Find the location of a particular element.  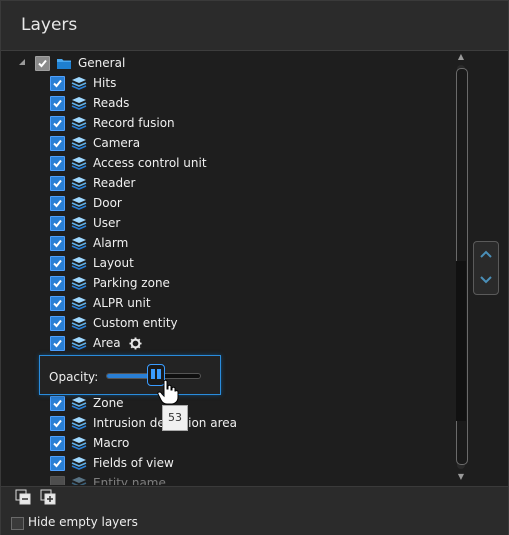

layer-item: Intrusion detection area is located at coordinates (143, 423).